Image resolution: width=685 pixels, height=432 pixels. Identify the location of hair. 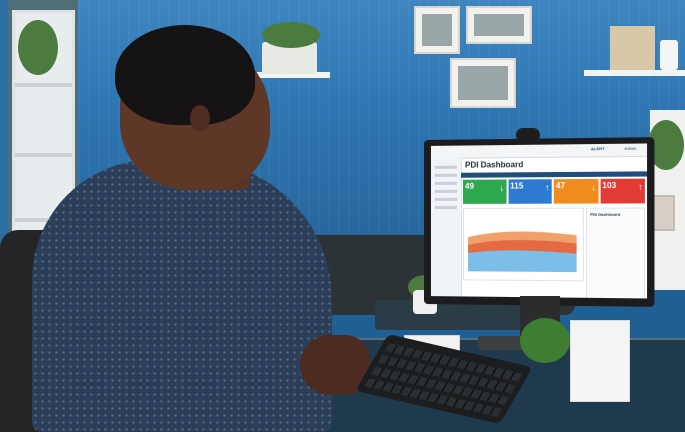
(185, 75).